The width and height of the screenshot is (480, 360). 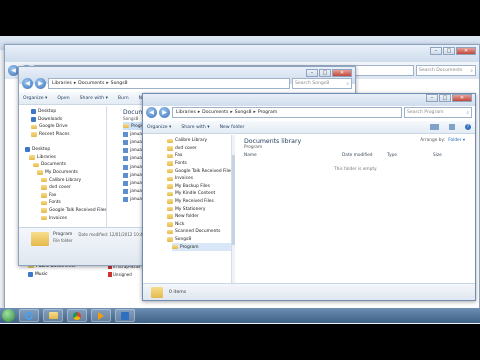 I want to click on nav-item-documents: Documents, so click(x=69, y=165).